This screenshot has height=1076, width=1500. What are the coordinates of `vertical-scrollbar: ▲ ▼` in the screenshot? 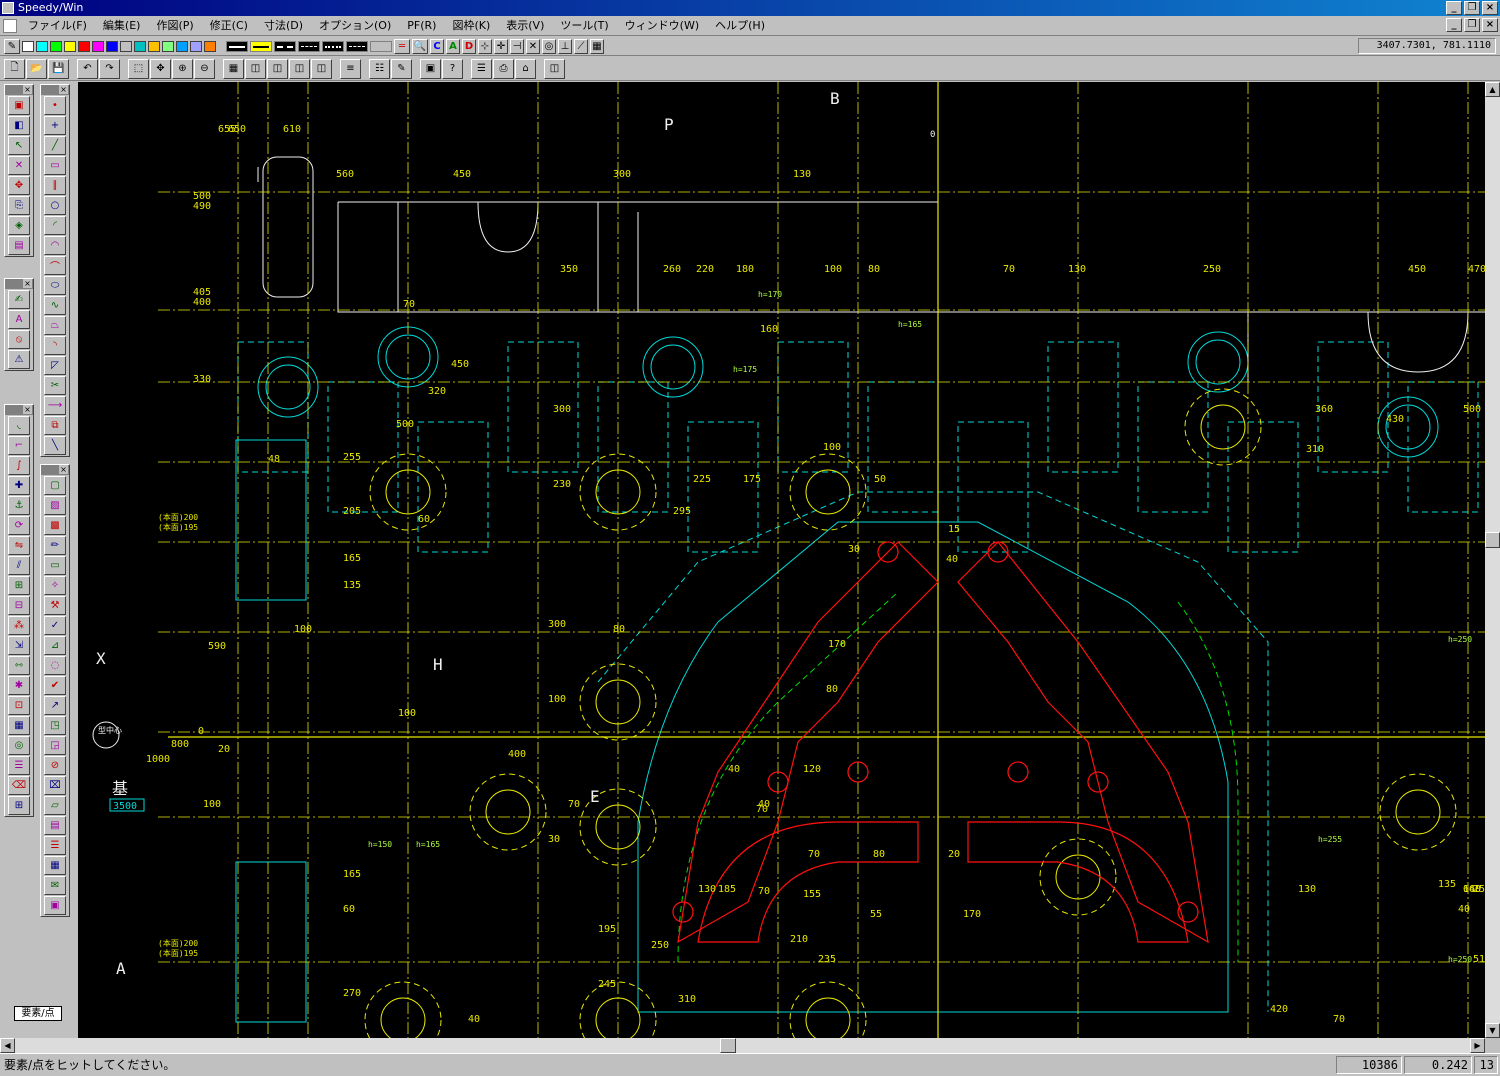 It's located at (1492, 560).